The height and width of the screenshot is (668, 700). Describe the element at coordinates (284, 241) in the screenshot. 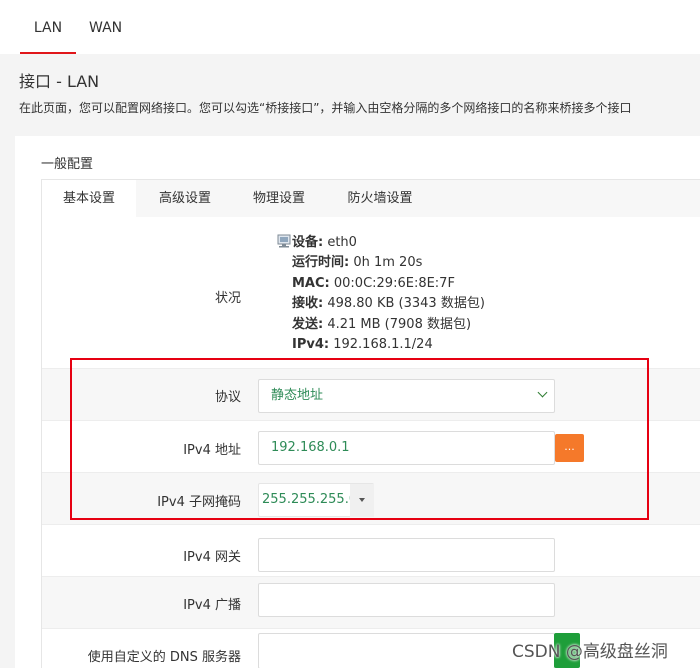

I see `ethernet-device-icon` at that location.